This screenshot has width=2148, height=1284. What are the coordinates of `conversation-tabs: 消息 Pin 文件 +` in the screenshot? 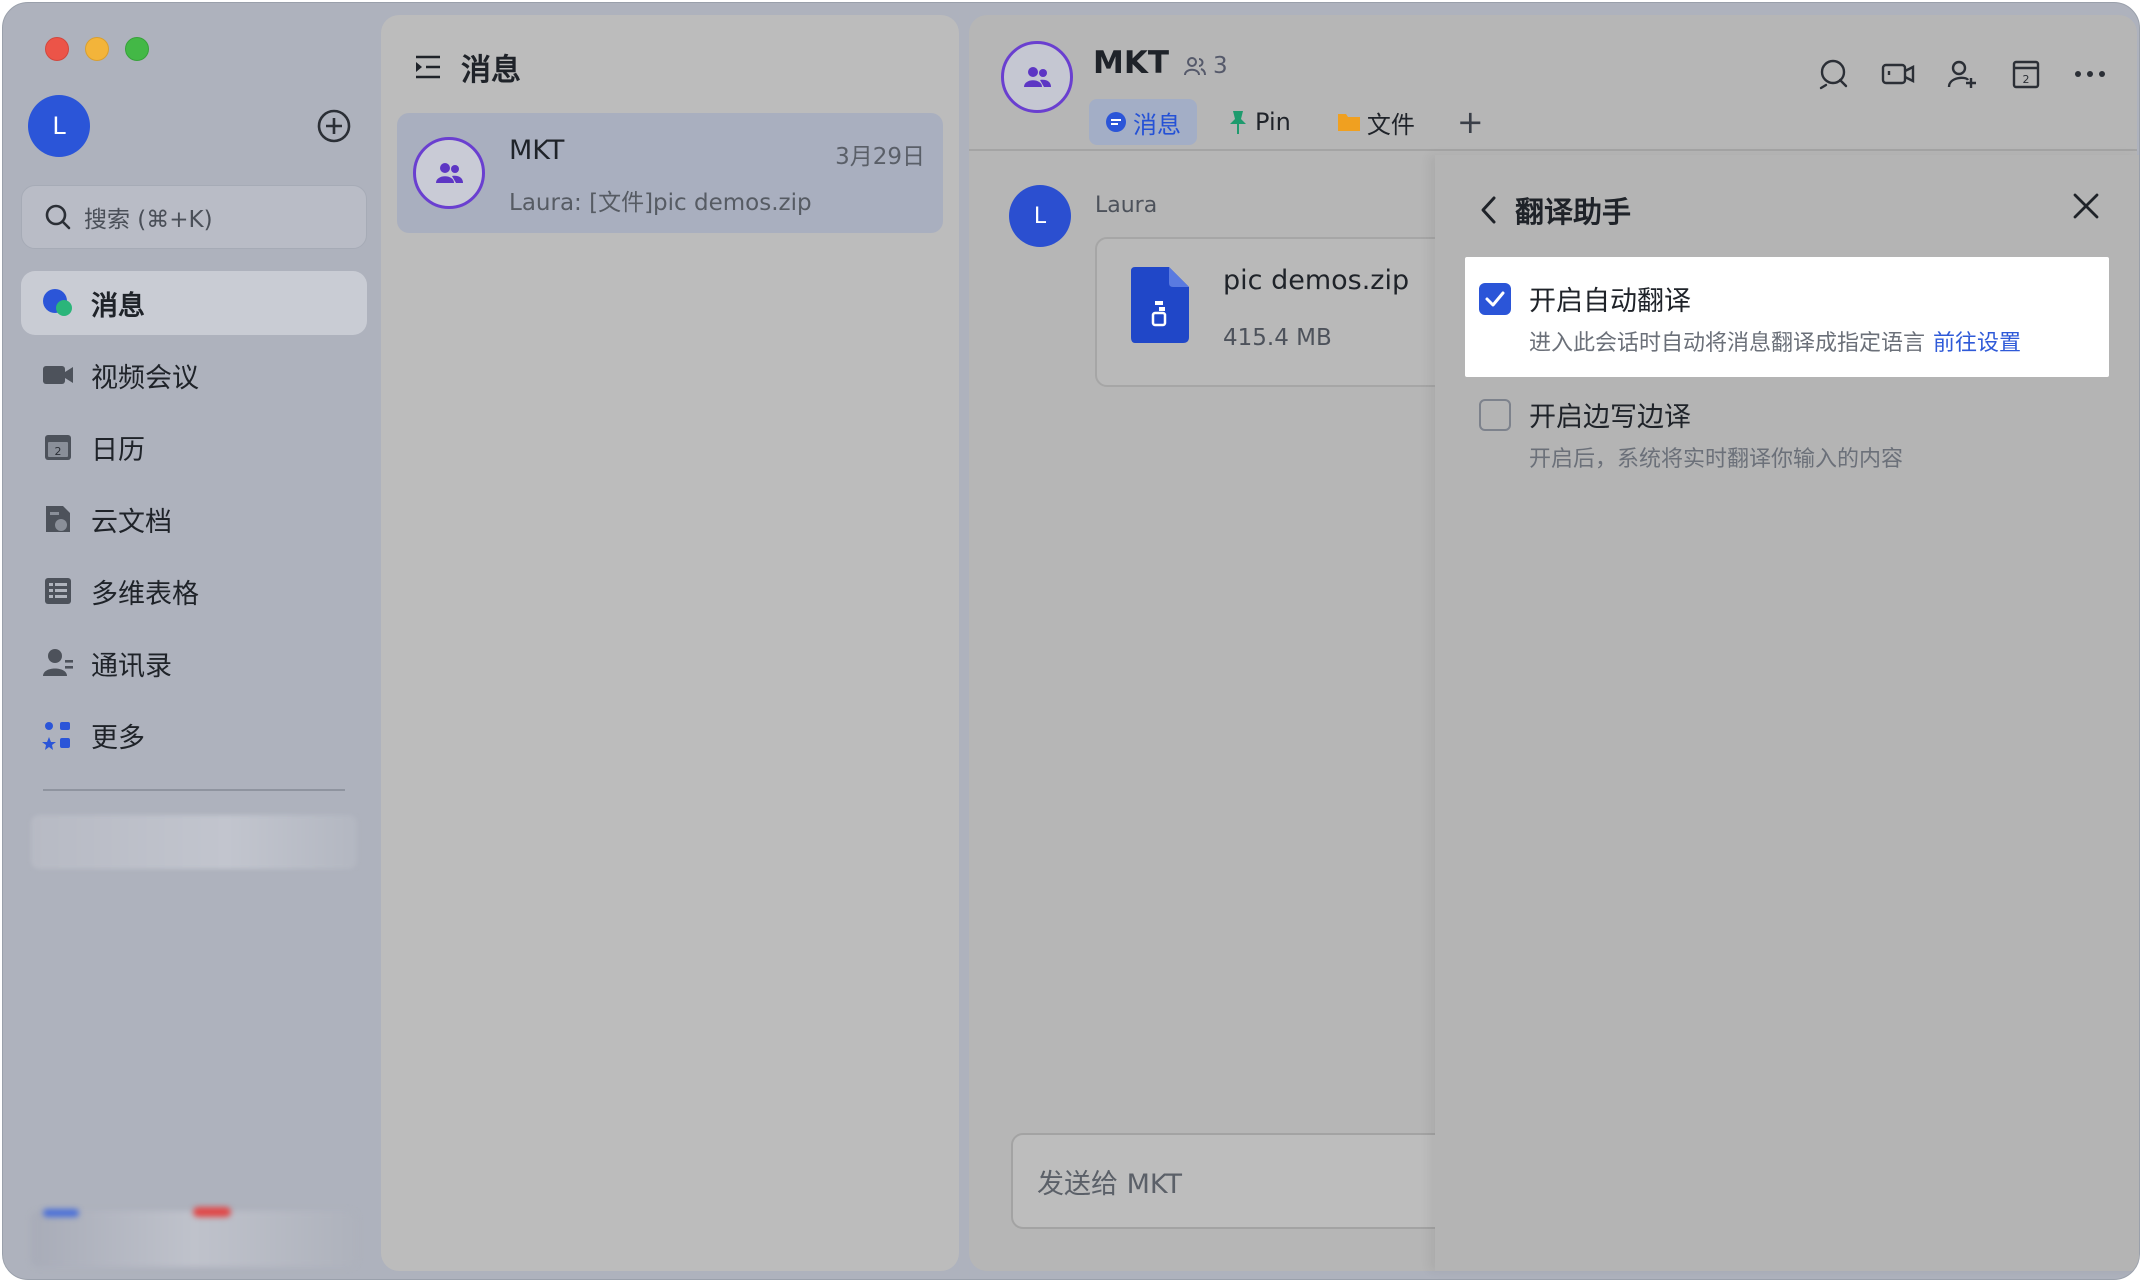 It's located at (1292, 122).